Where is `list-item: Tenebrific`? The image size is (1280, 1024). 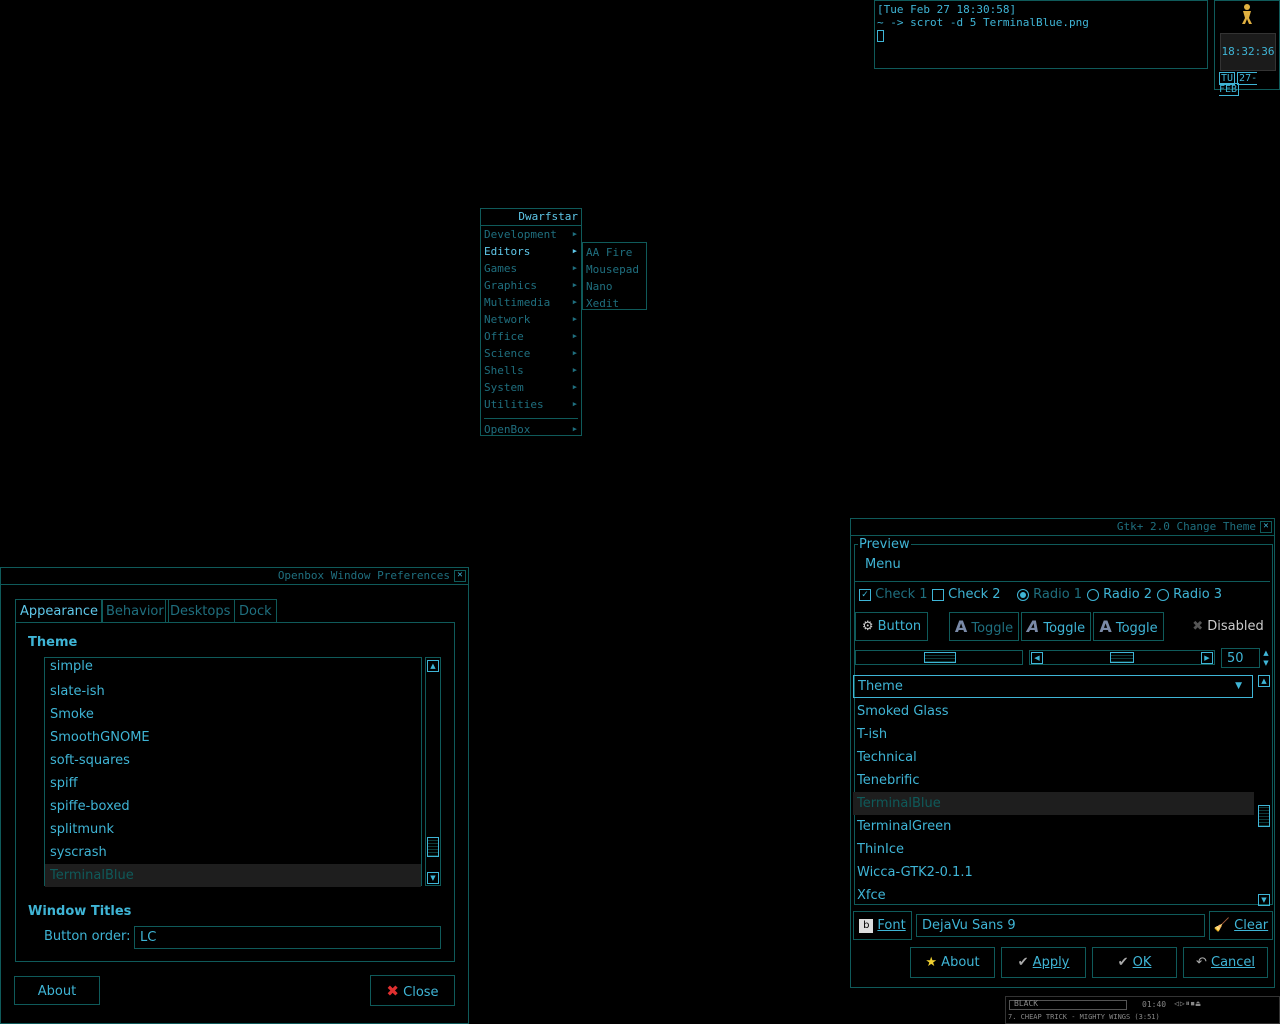 list-item: Tenebrific is located at coordinates (1053, 780).